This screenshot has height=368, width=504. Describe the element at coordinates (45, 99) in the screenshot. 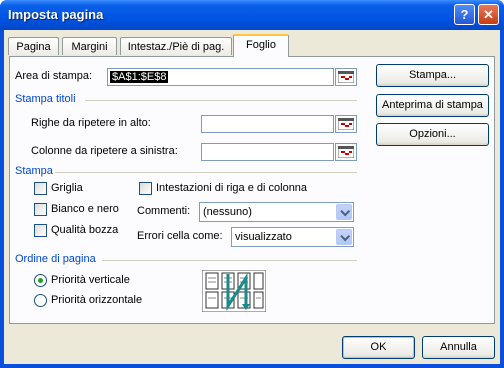

I see `print-titles-group: Stampa titoli` at that location.